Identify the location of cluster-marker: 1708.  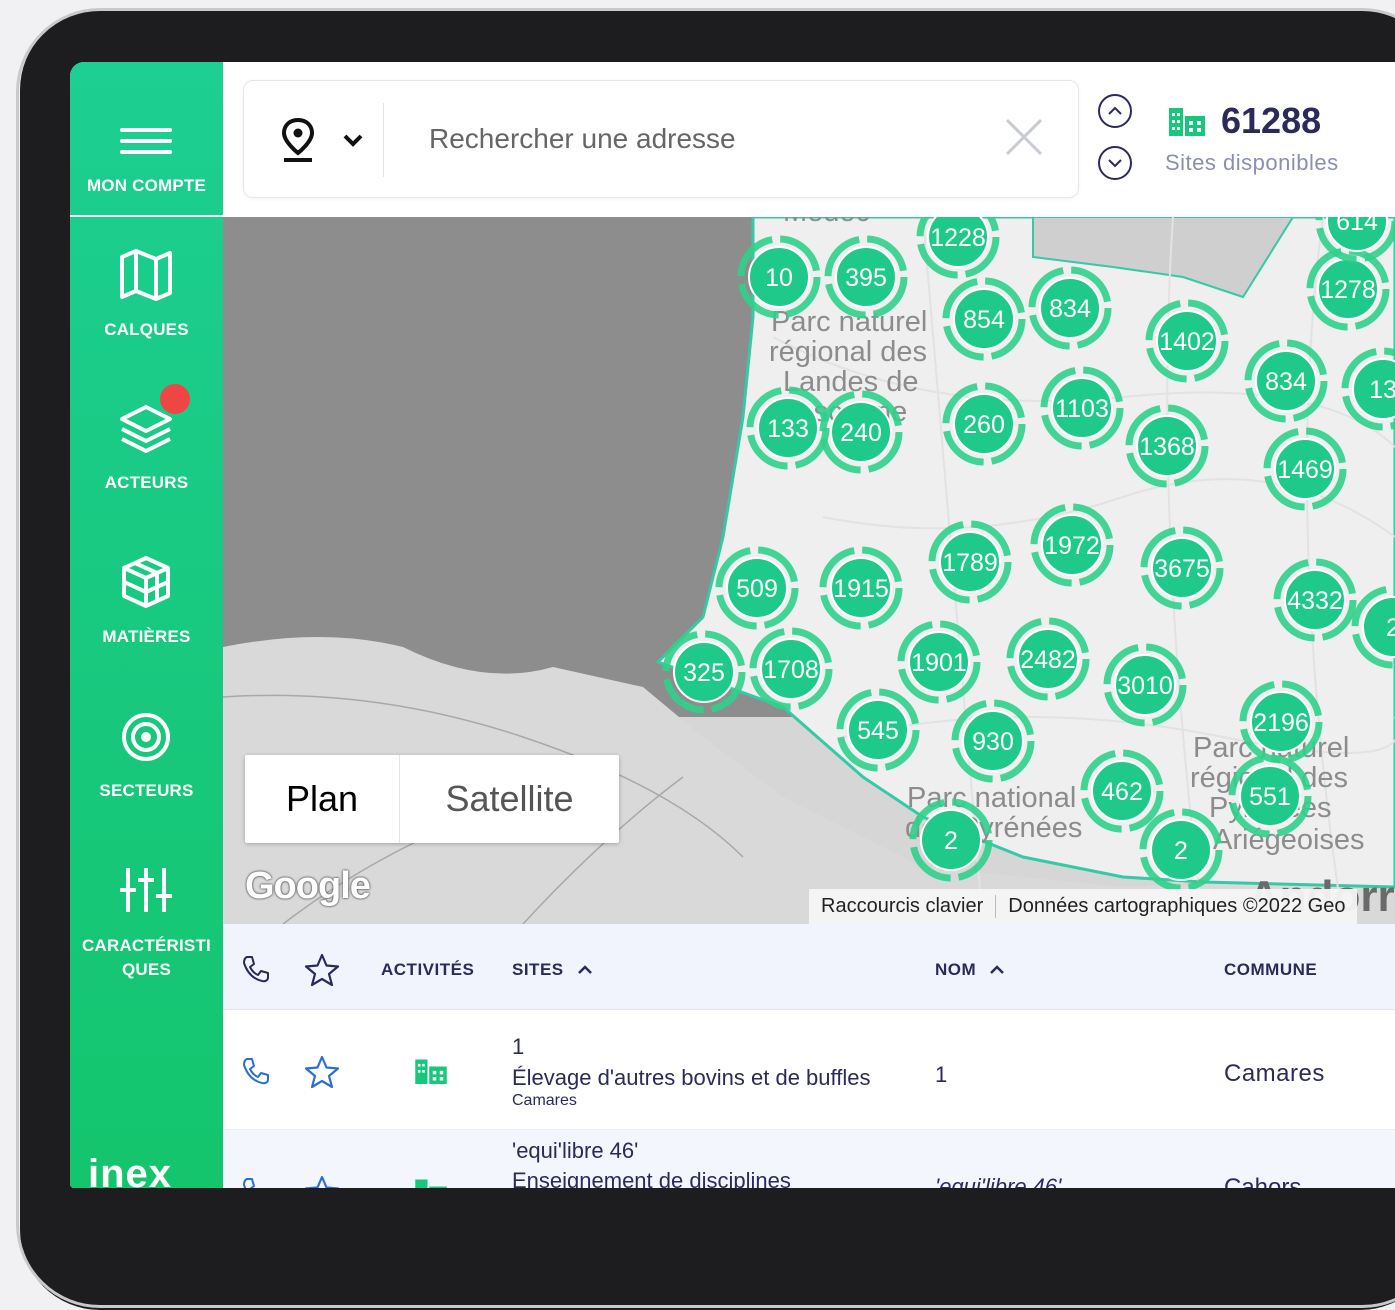
(791, 669).